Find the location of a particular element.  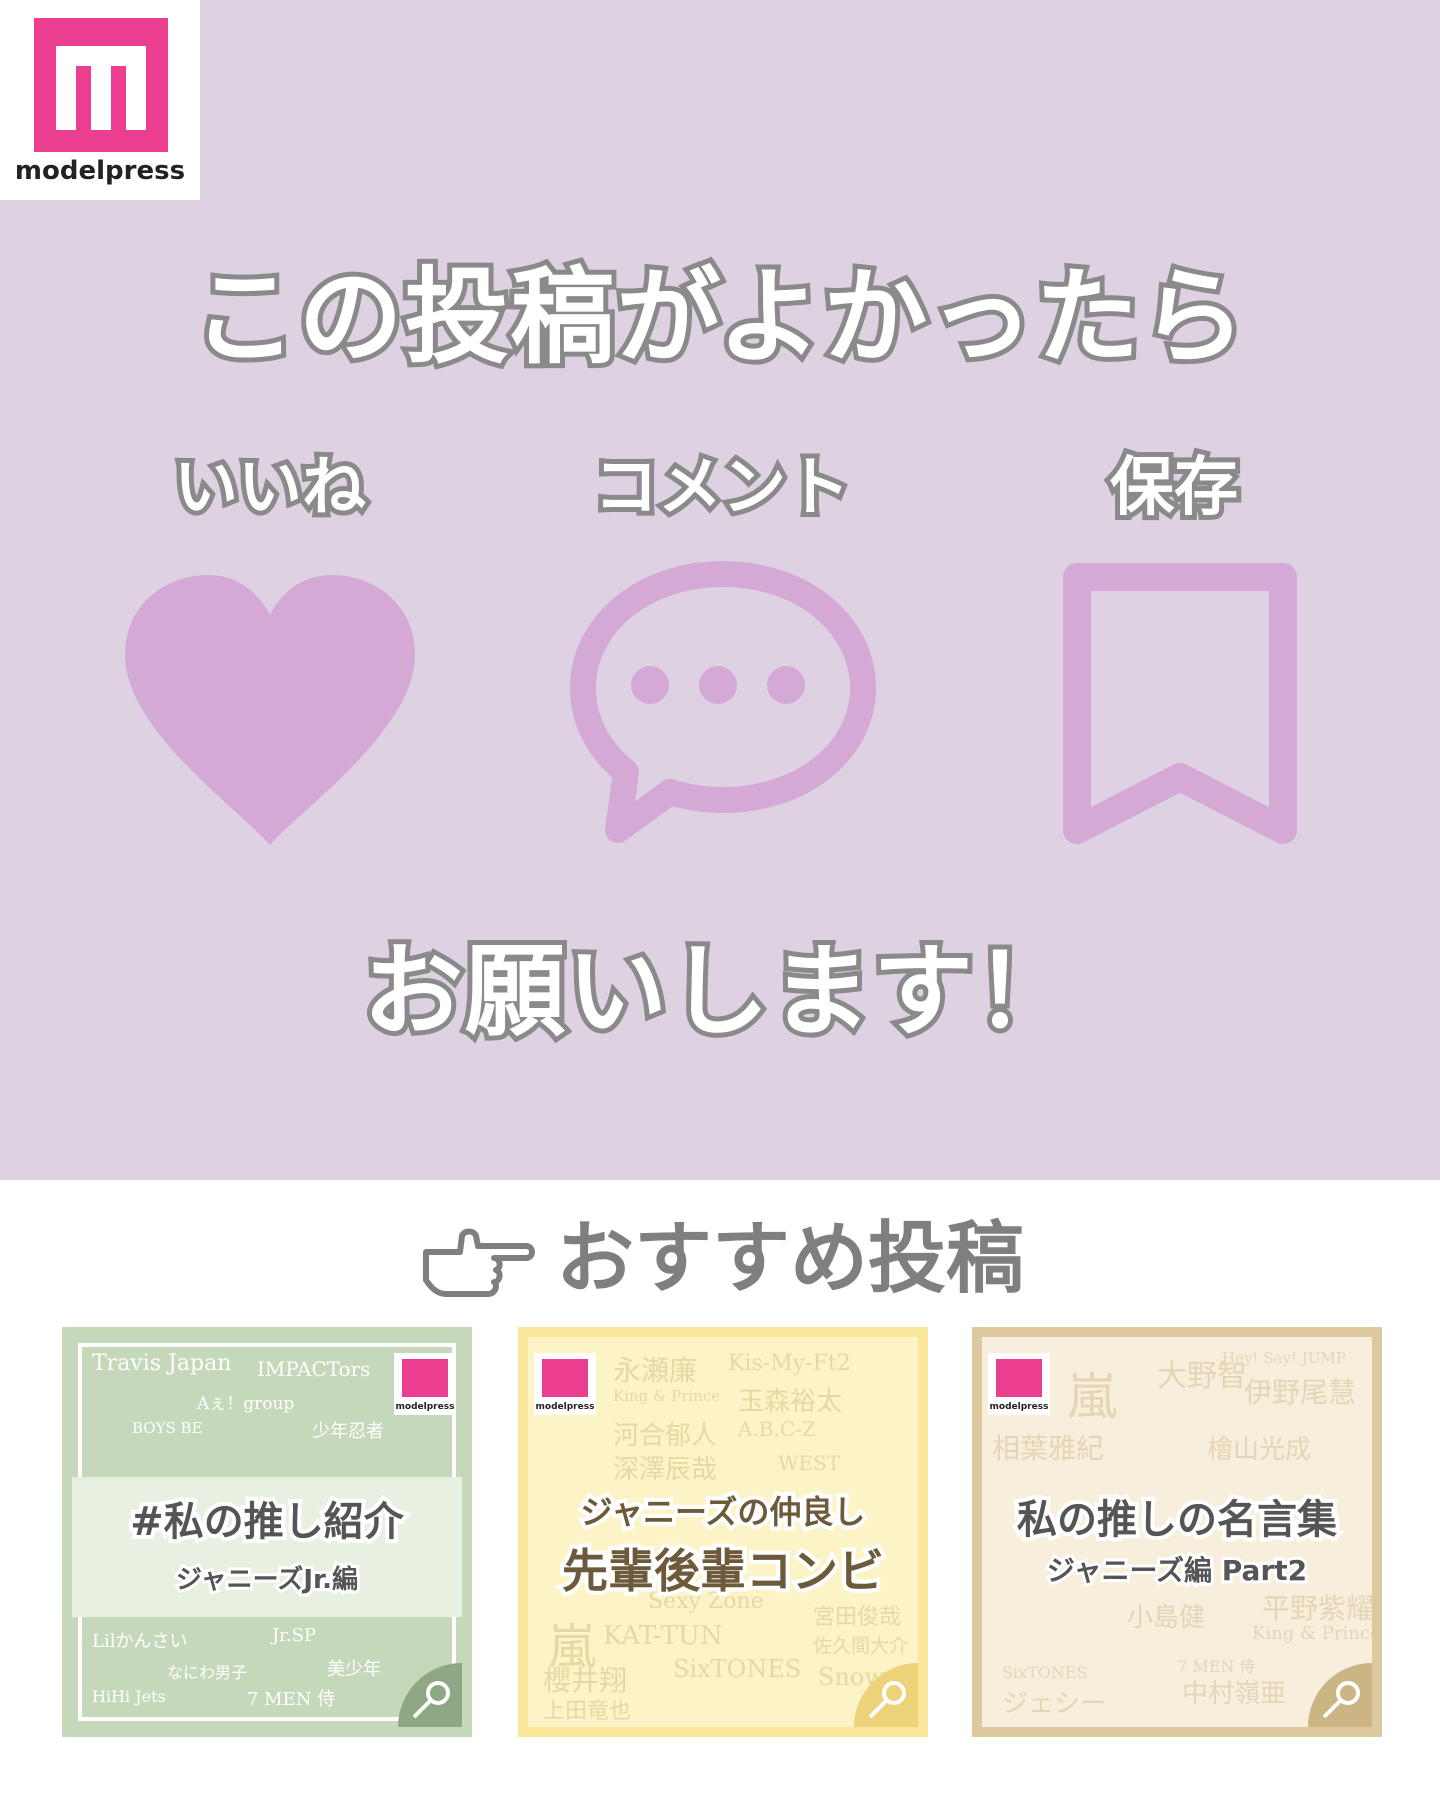

bg-word: IMPACTors is located at coordinates (314, 1369).